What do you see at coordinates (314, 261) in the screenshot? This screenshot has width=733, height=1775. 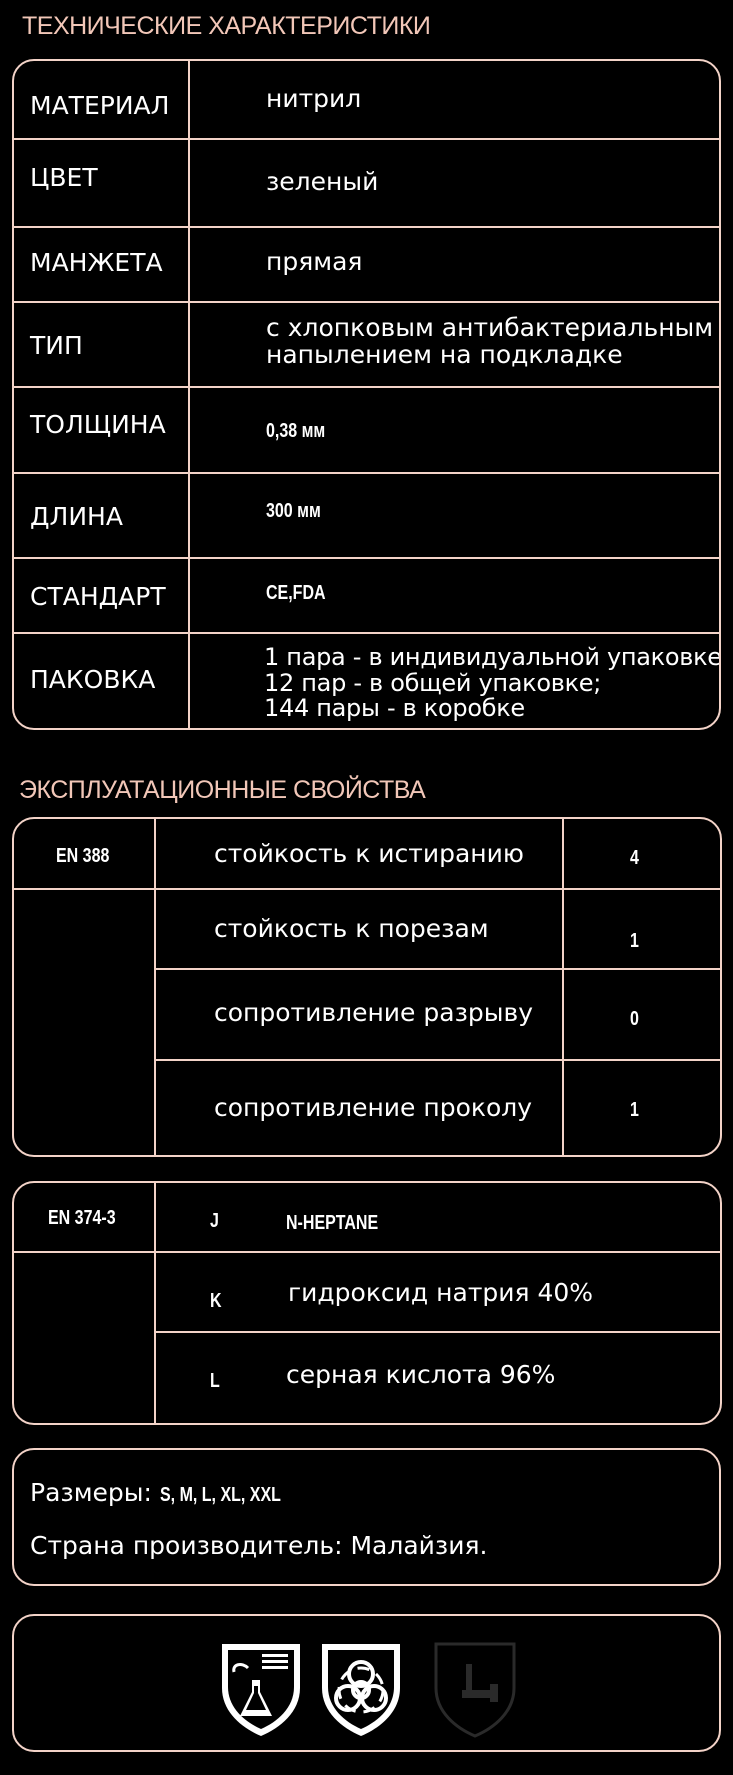 I see `tech-value-cuff: прямая` at bounding box center [314, 261].